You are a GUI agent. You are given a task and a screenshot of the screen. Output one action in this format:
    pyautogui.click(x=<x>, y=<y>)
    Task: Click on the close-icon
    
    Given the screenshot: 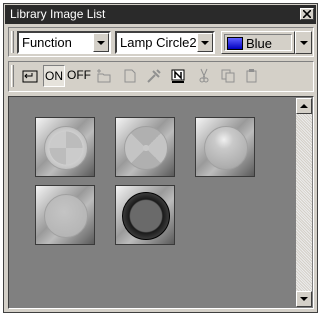 What is the action you would take?
    pyautogui.click(x=307, y=14)
    